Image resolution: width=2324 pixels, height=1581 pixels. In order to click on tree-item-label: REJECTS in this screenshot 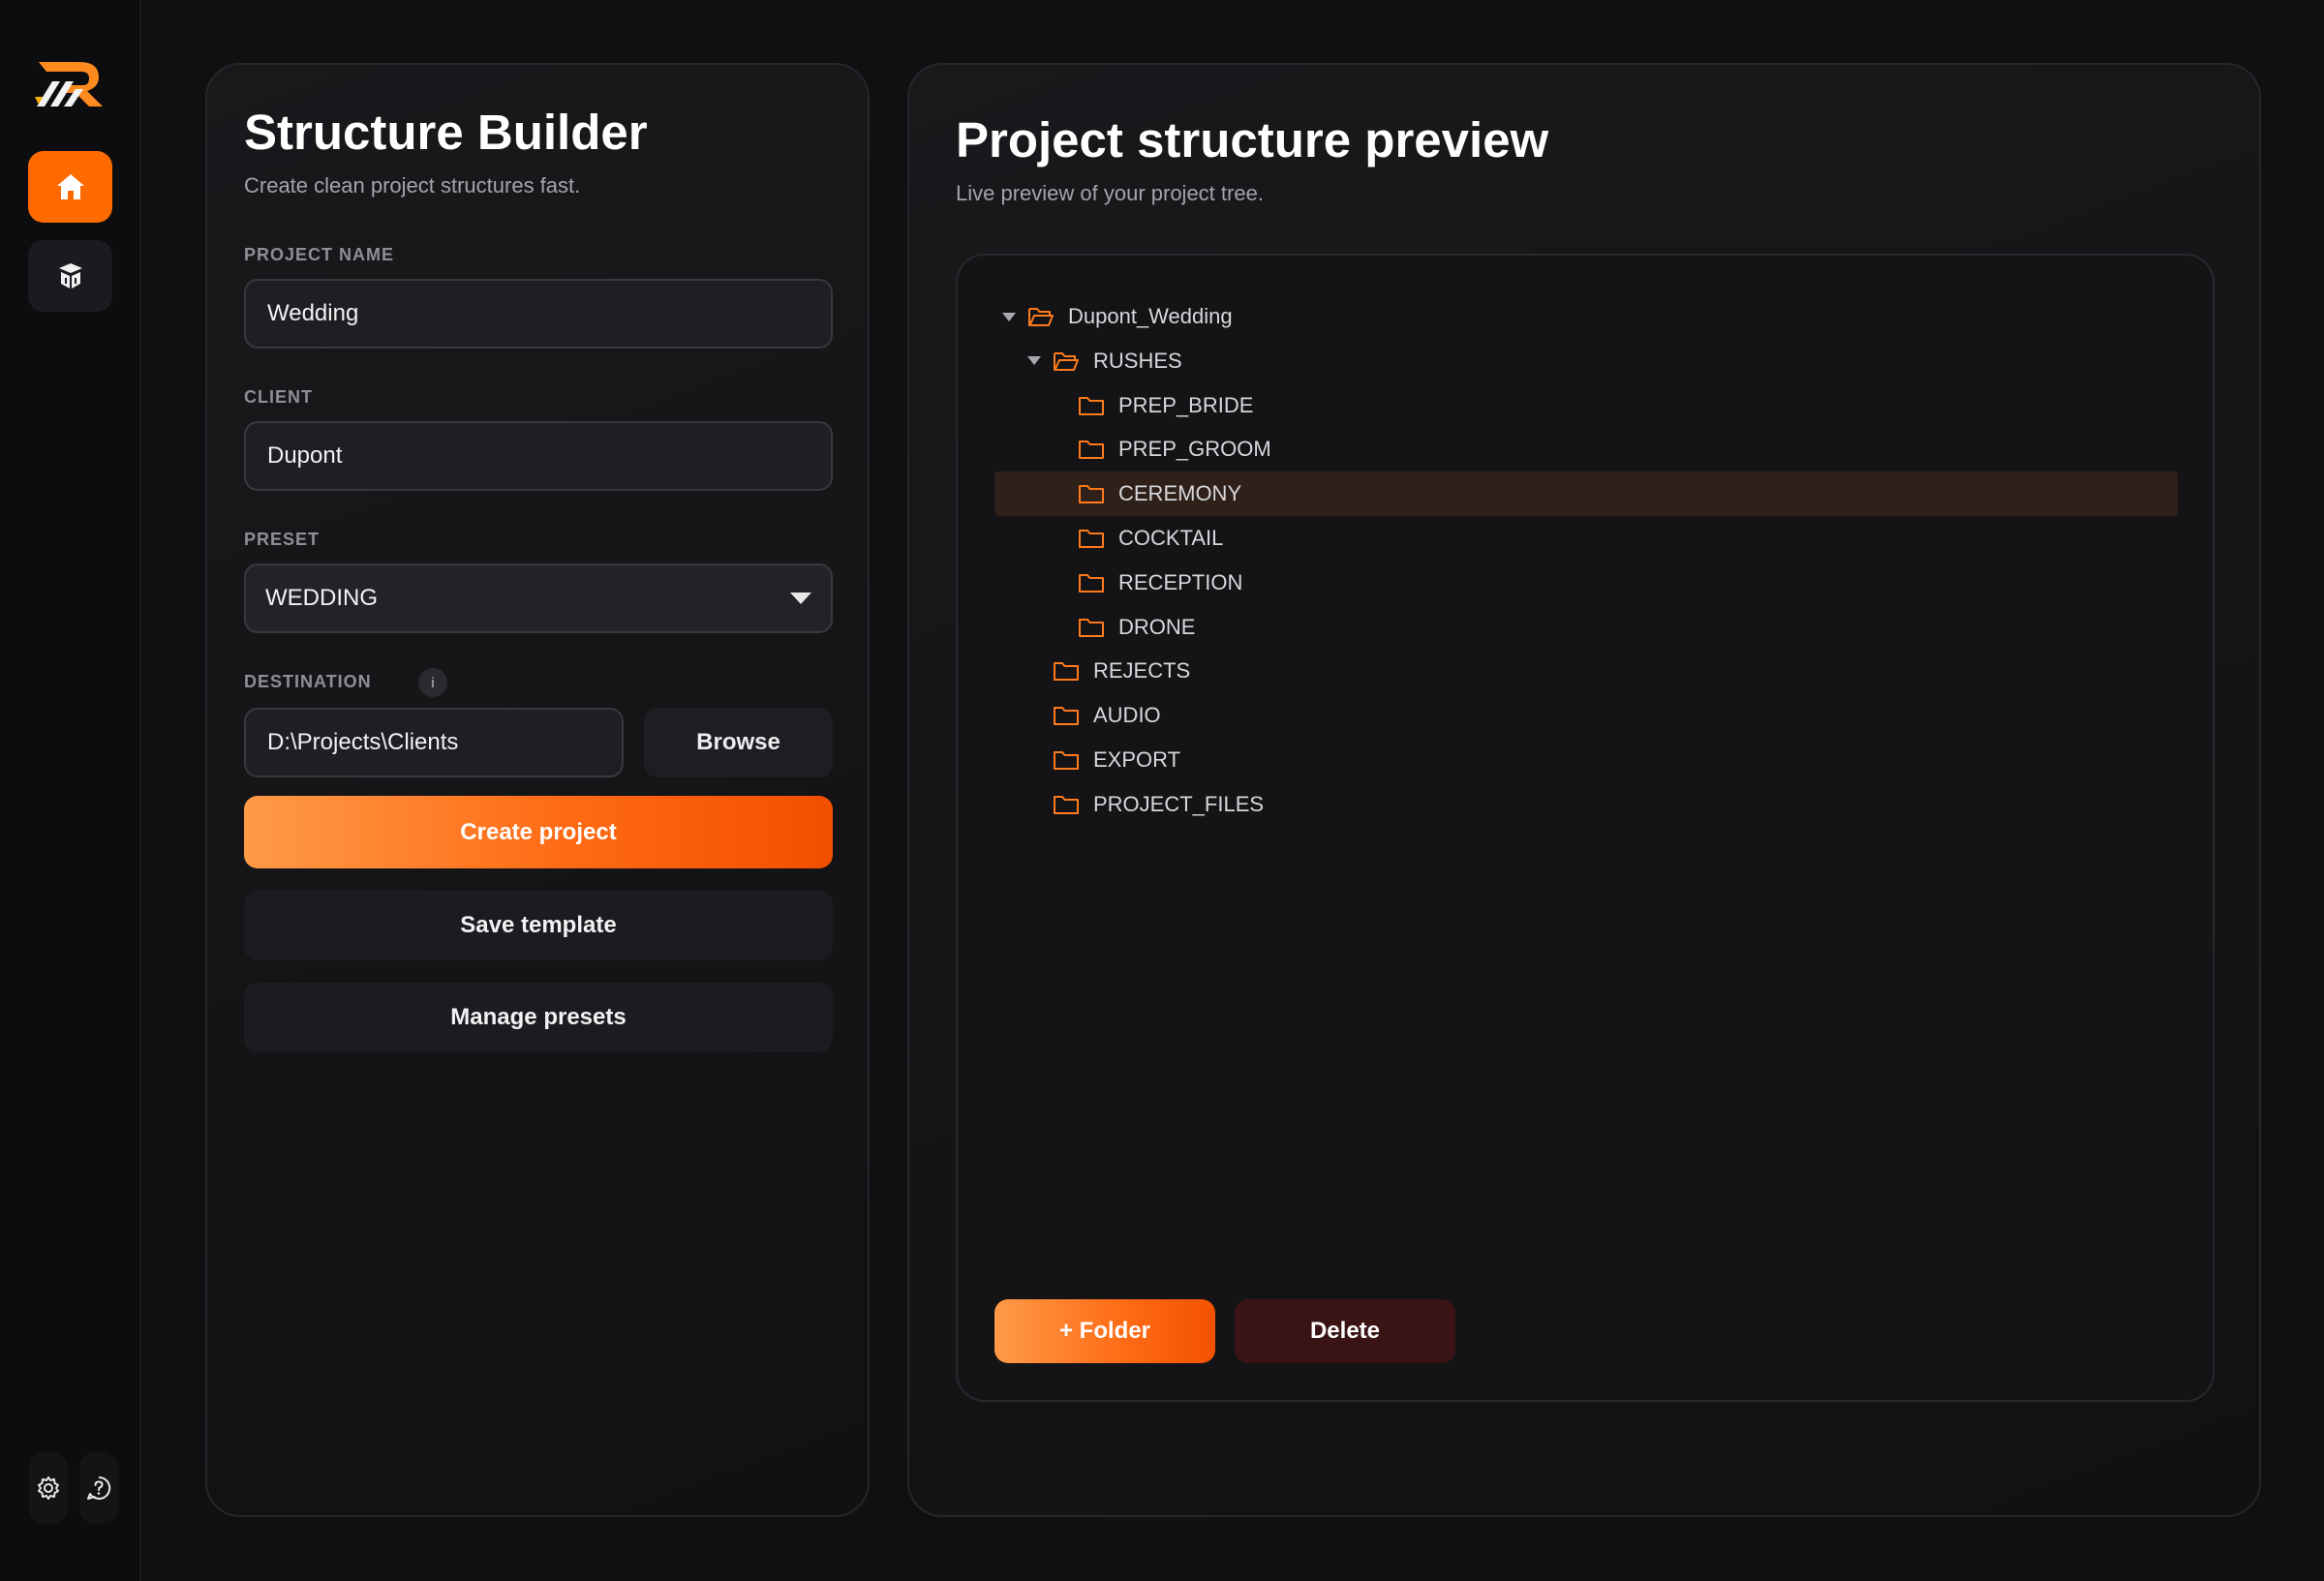, I will do `click(1142, 671)`.